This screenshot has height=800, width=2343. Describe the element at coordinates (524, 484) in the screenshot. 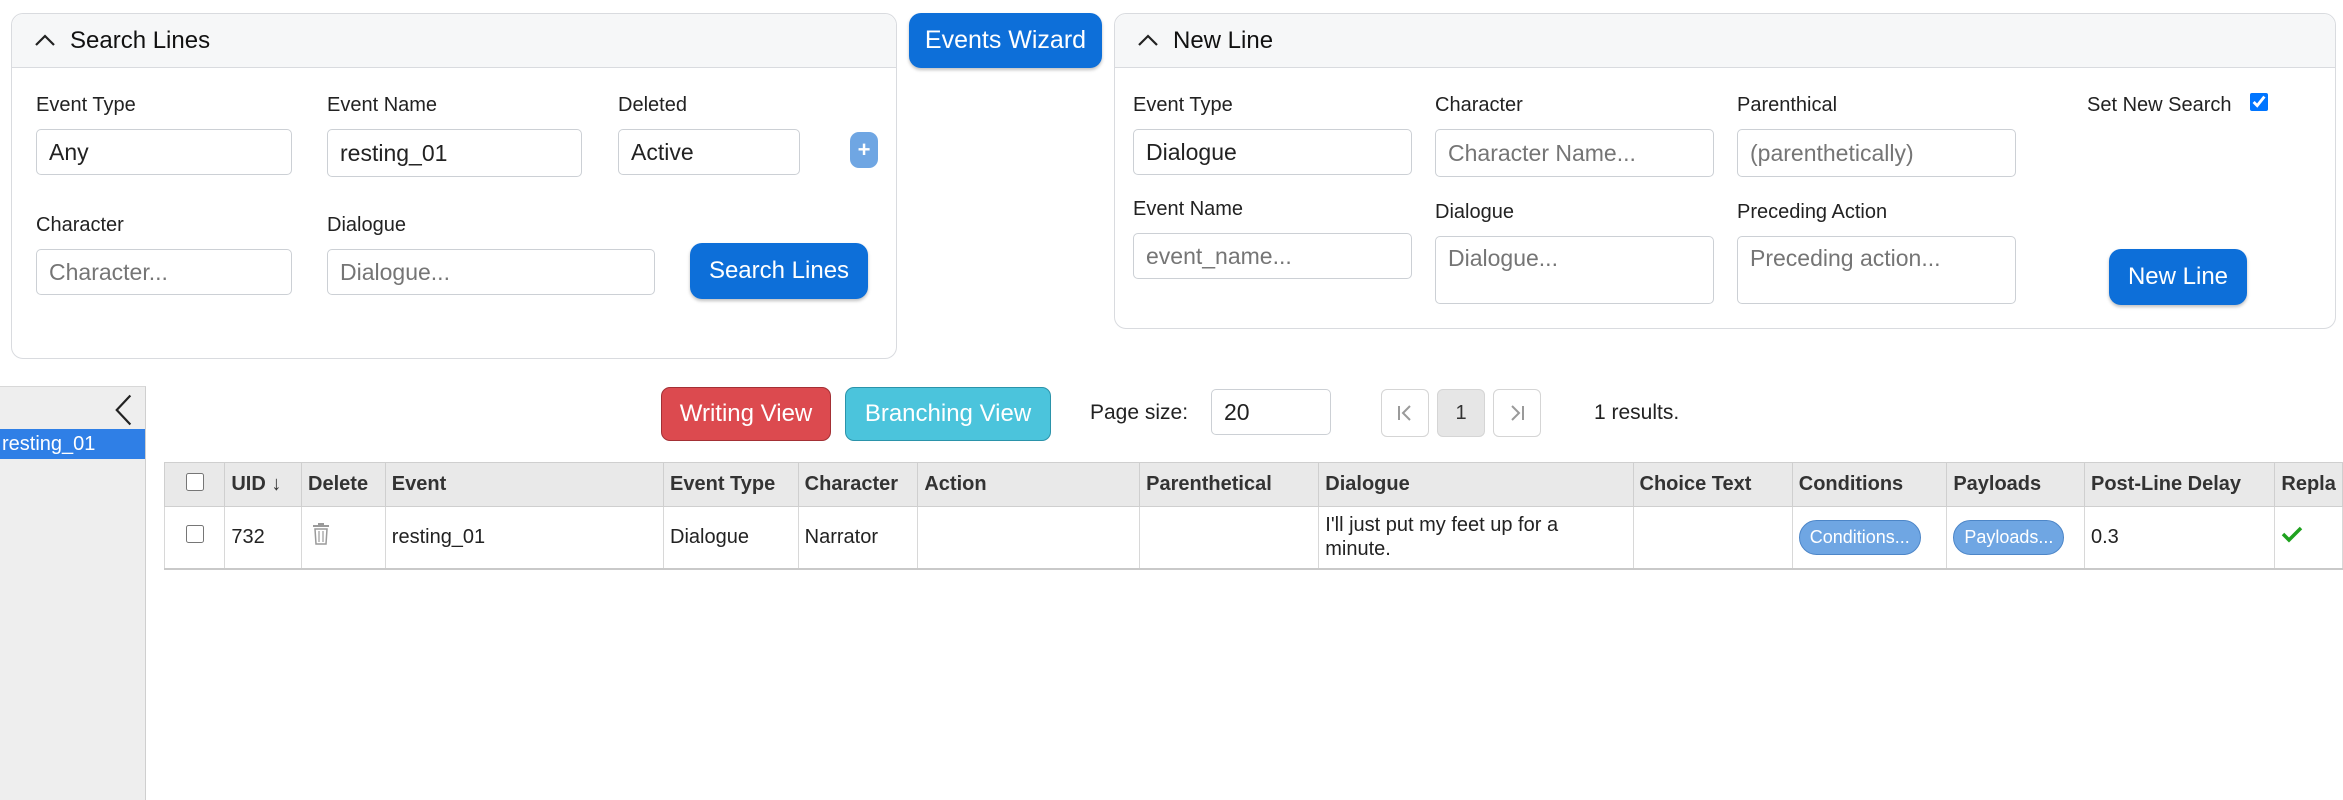

I see `column-header-event: Event` at that location.